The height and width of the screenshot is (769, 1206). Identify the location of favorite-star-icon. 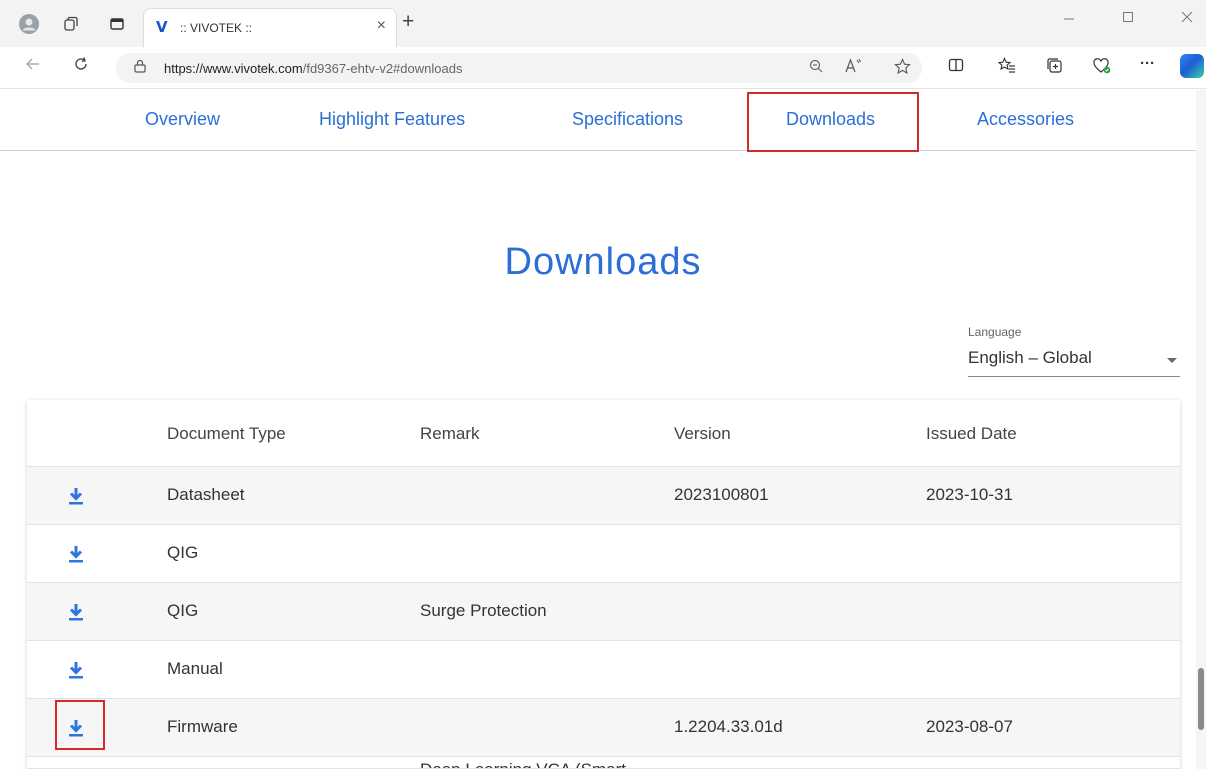
(902, 68).